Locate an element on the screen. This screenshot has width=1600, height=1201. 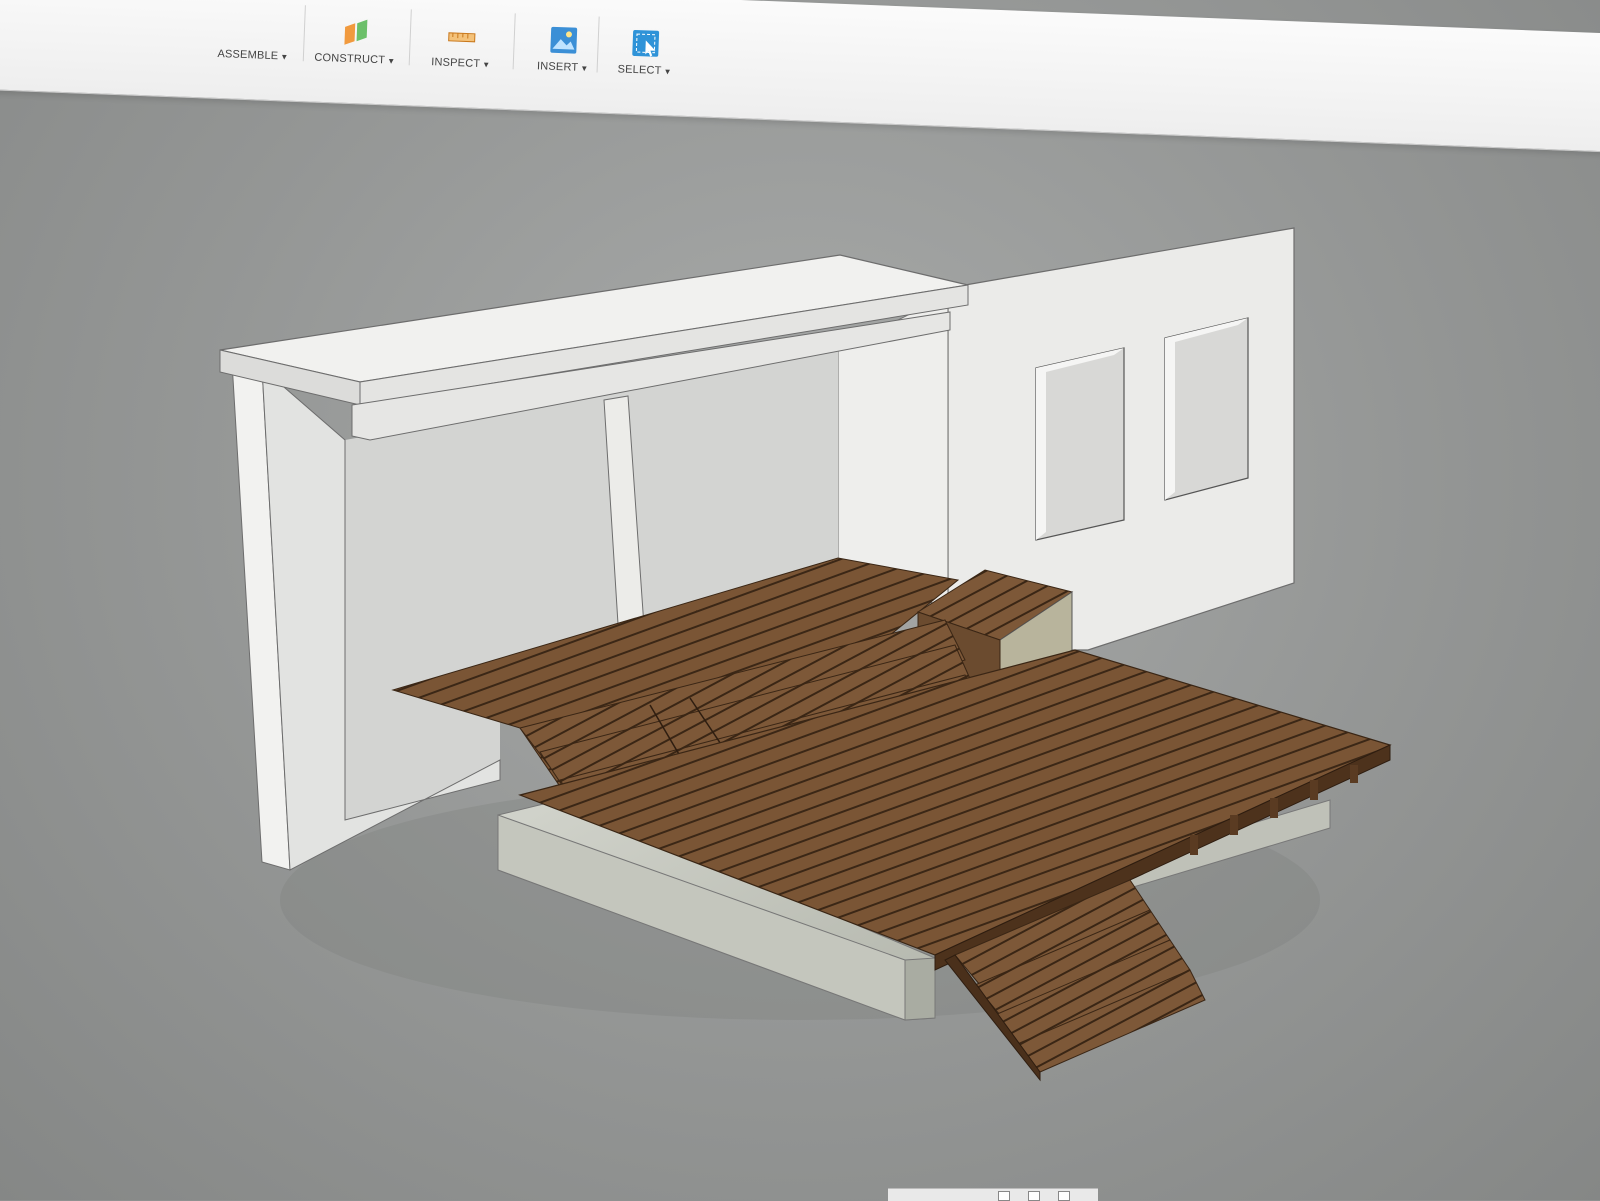
insert-image-icon is located at coordinates (563, 40).